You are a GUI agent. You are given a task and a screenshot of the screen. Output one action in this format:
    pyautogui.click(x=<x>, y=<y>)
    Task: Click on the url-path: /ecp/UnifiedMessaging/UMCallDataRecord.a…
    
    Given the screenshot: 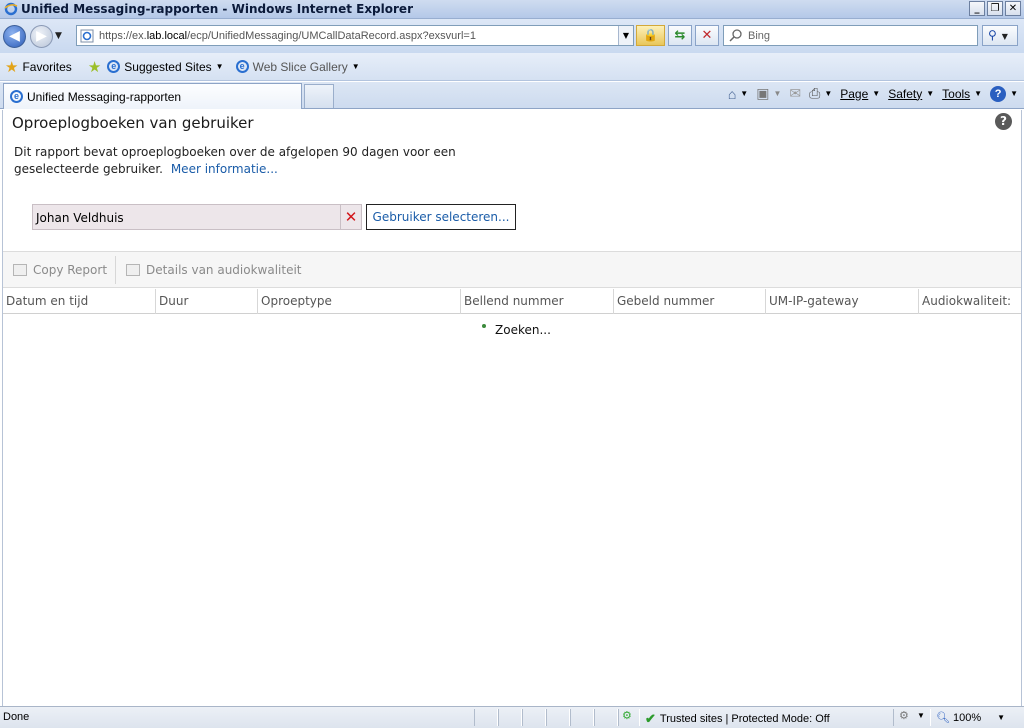 What is the action you would take?
    pyautogui.click(x=331, y=35)
    